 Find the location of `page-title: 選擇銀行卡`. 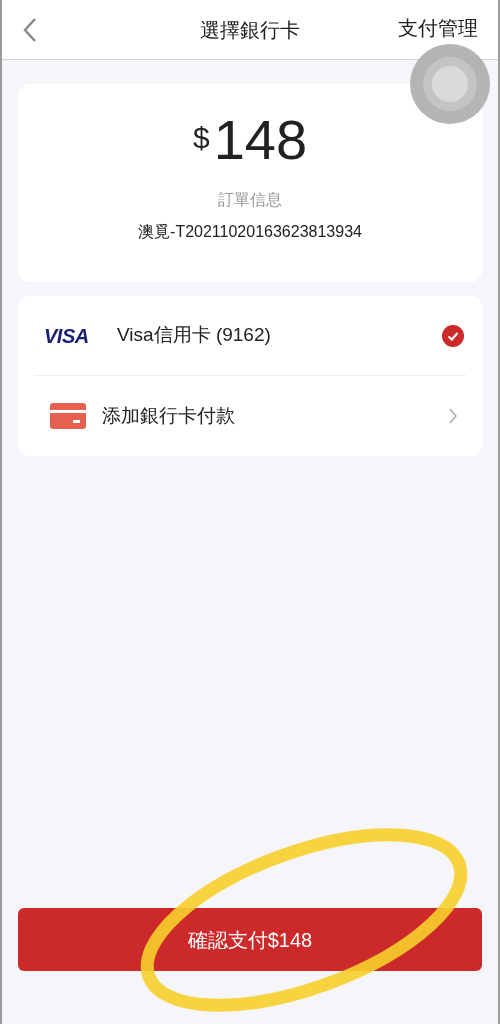

page-title: 選擇銀行卡 is located at coordinates (250, 30).